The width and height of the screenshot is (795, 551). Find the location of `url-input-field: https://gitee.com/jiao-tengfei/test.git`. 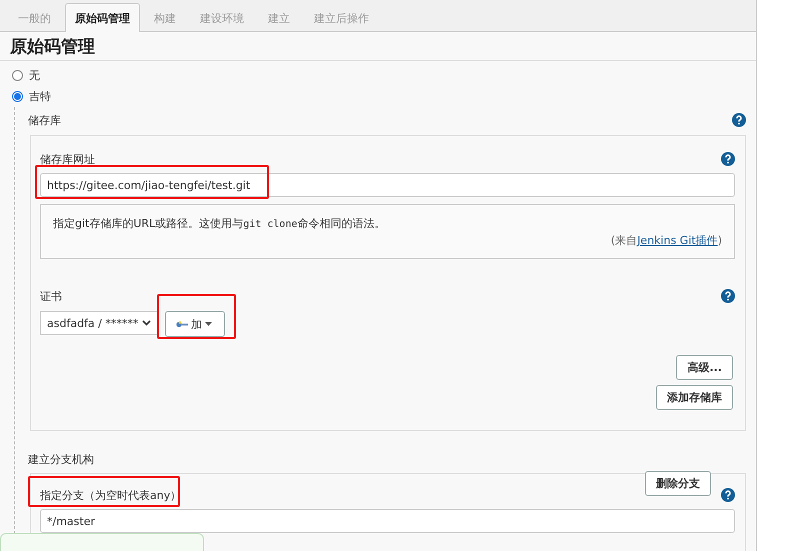

url-input-field: https://gitee.com/jiao-tengfei/test.git is located at coordinates (387, 185).